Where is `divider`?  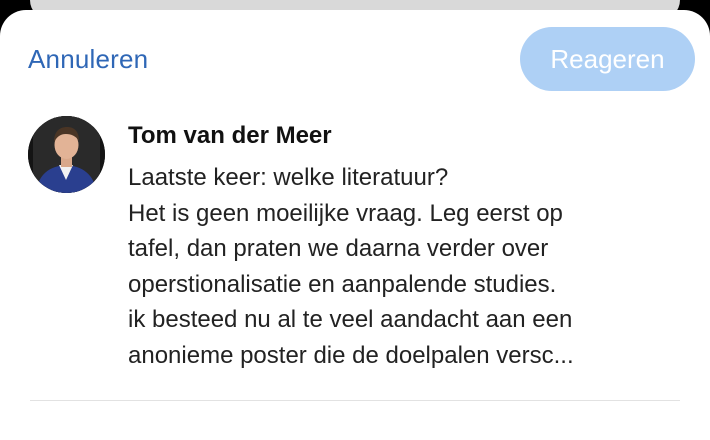 divider is located at coordinates (355, 400).